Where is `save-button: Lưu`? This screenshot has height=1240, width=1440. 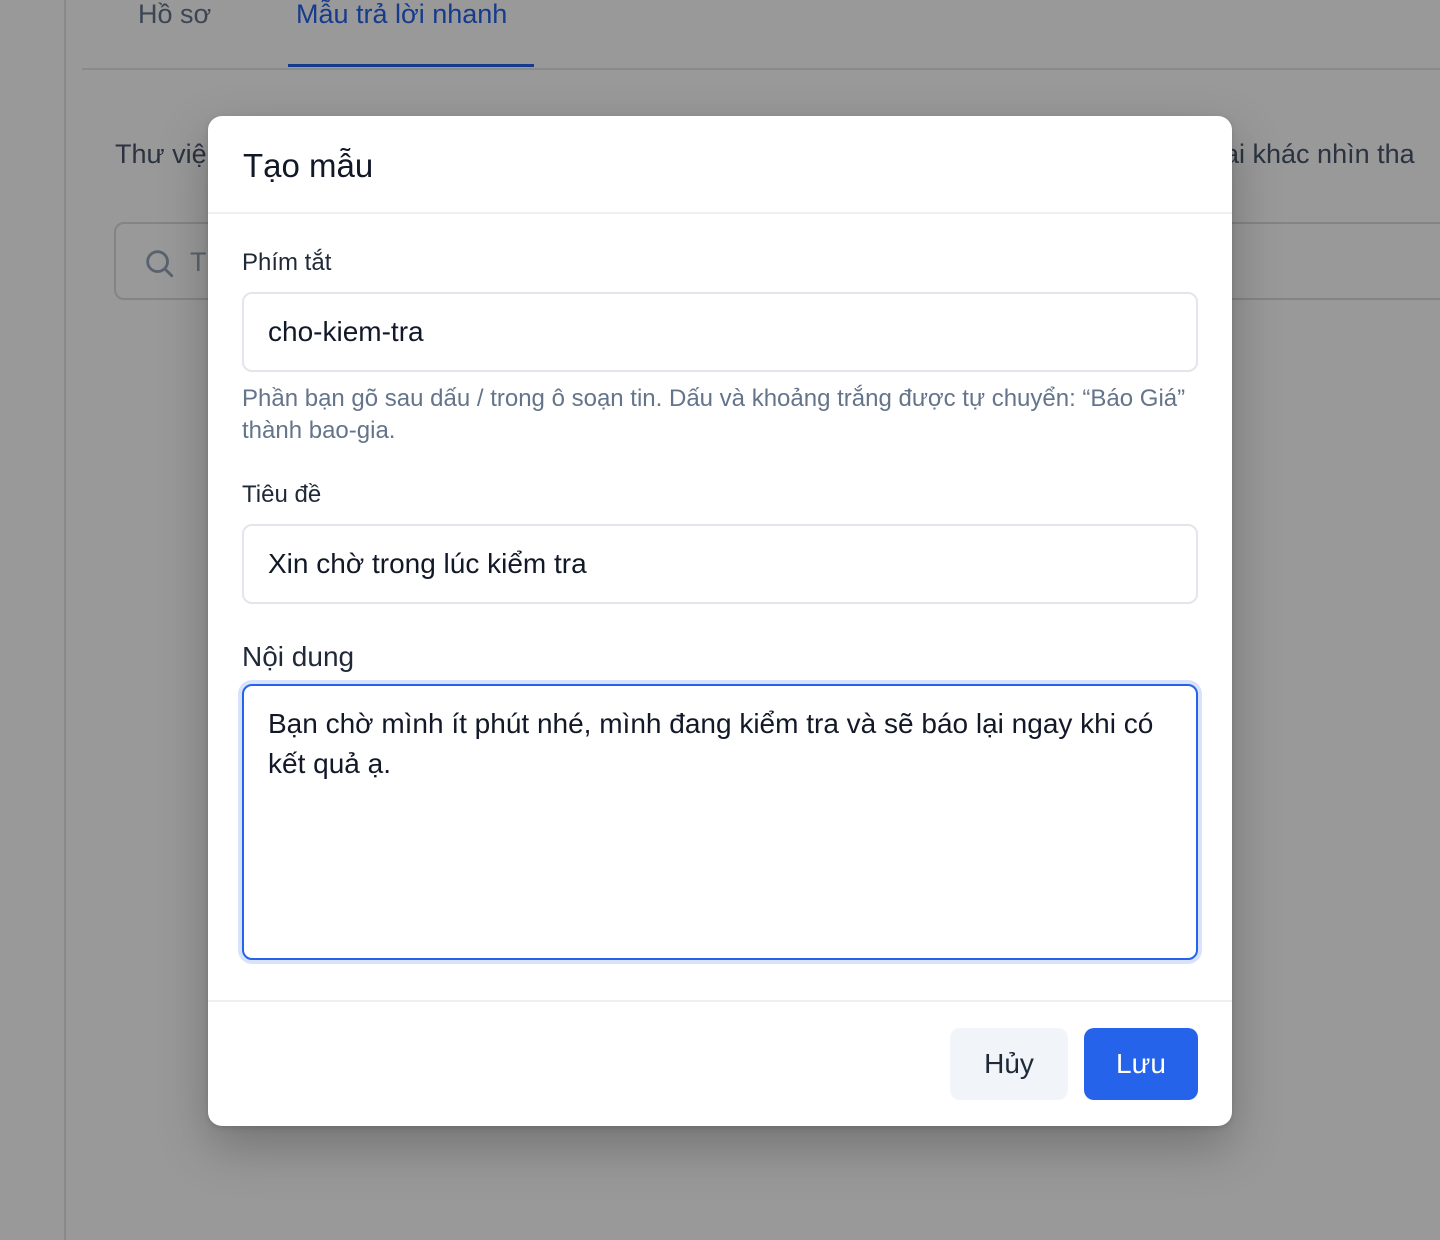
save-button: Lưu is located at coordinates (1141, 1064).